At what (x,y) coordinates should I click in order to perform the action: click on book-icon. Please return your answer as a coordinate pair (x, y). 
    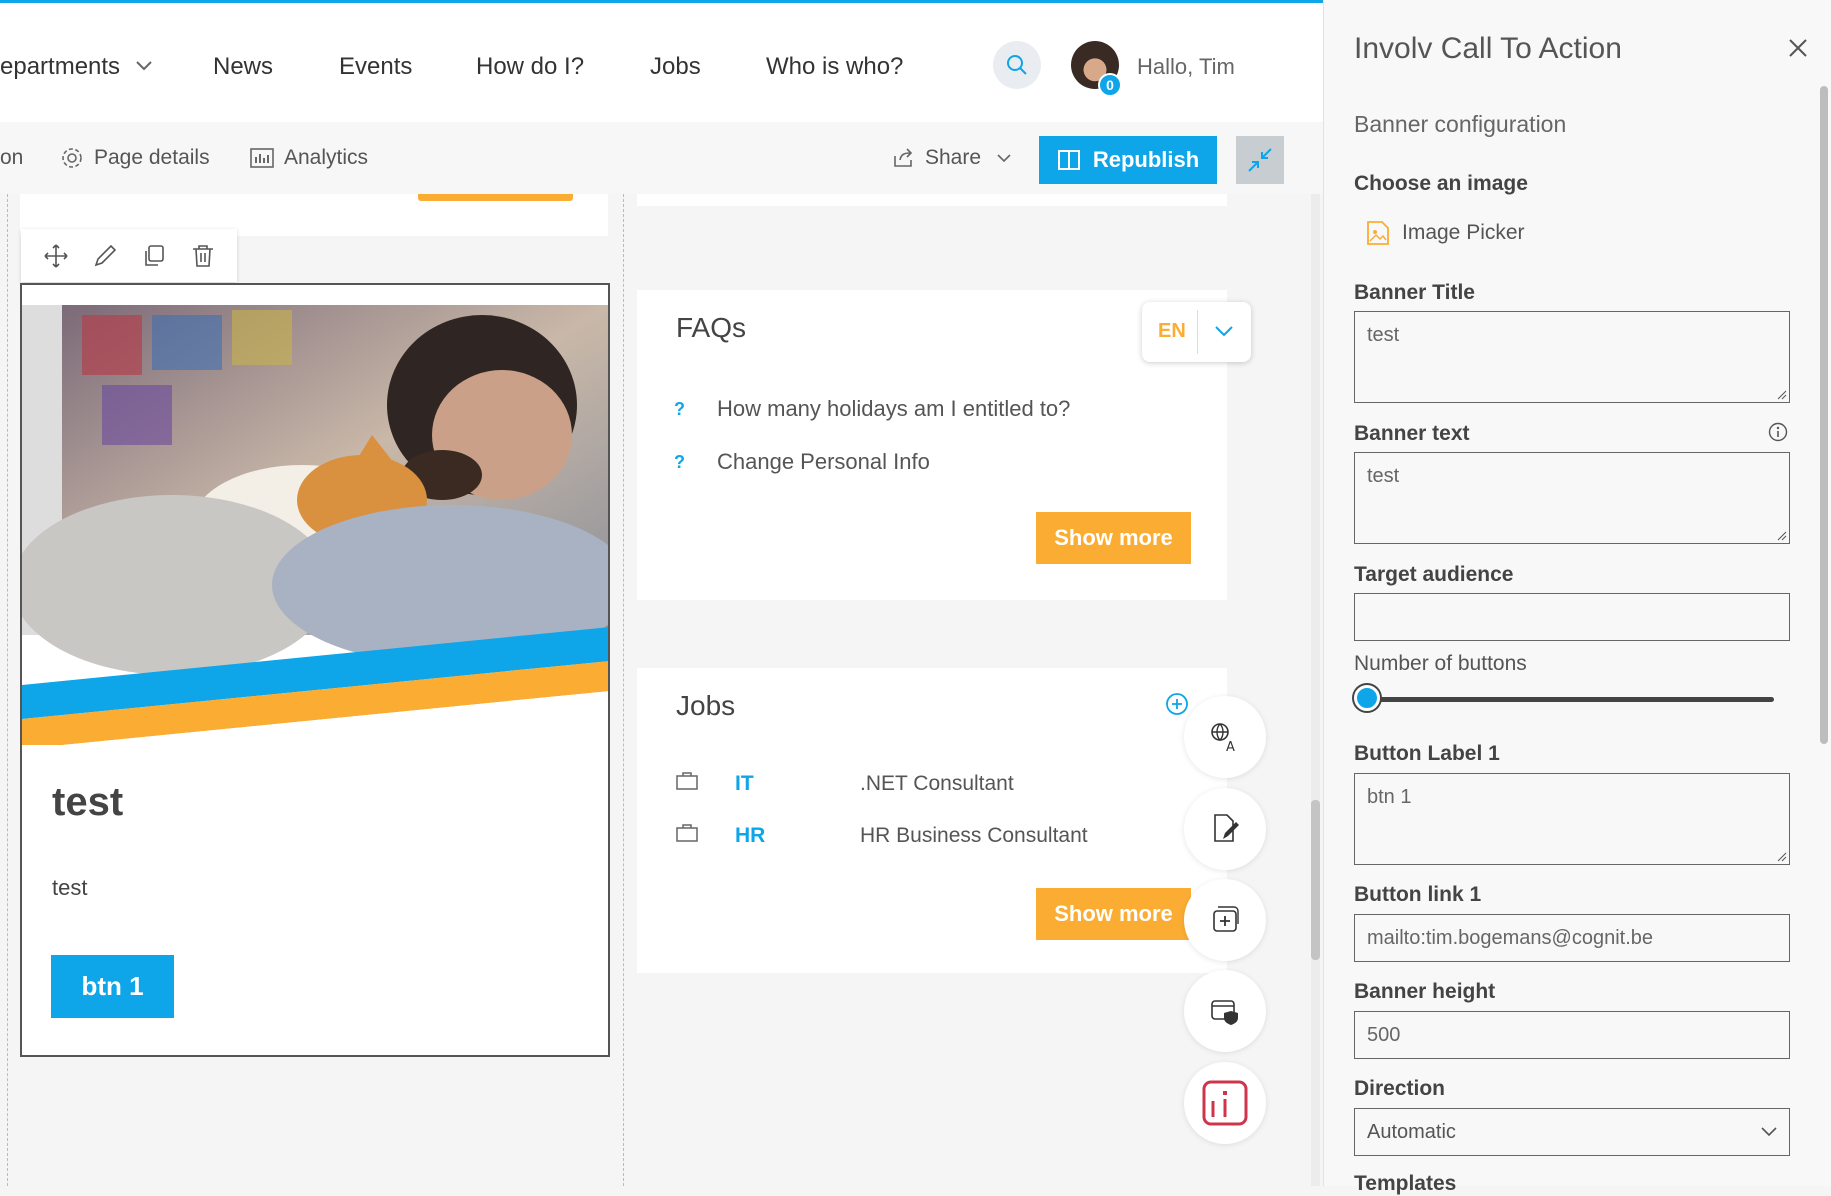
    Looking at the image, I should click on (1068, 160).